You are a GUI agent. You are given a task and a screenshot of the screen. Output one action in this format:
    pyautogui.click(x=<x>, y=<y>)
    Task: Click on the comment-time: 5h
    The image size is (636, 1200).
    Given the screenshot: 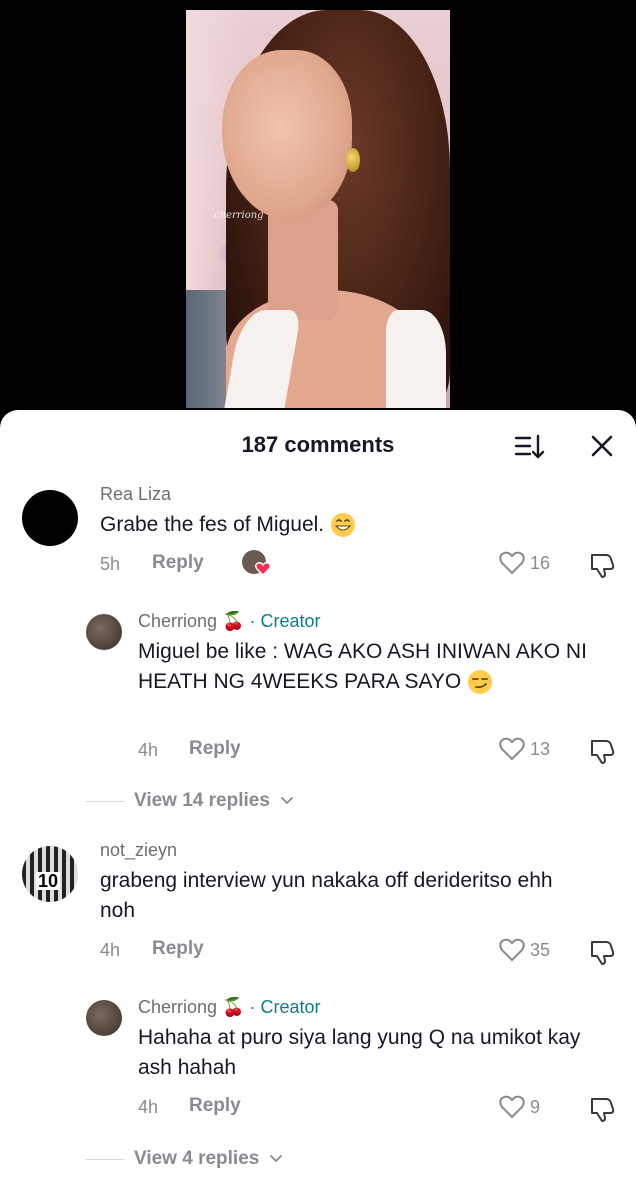 What is the action you would take?
    pyautogui.click(x=110, y=564)
    